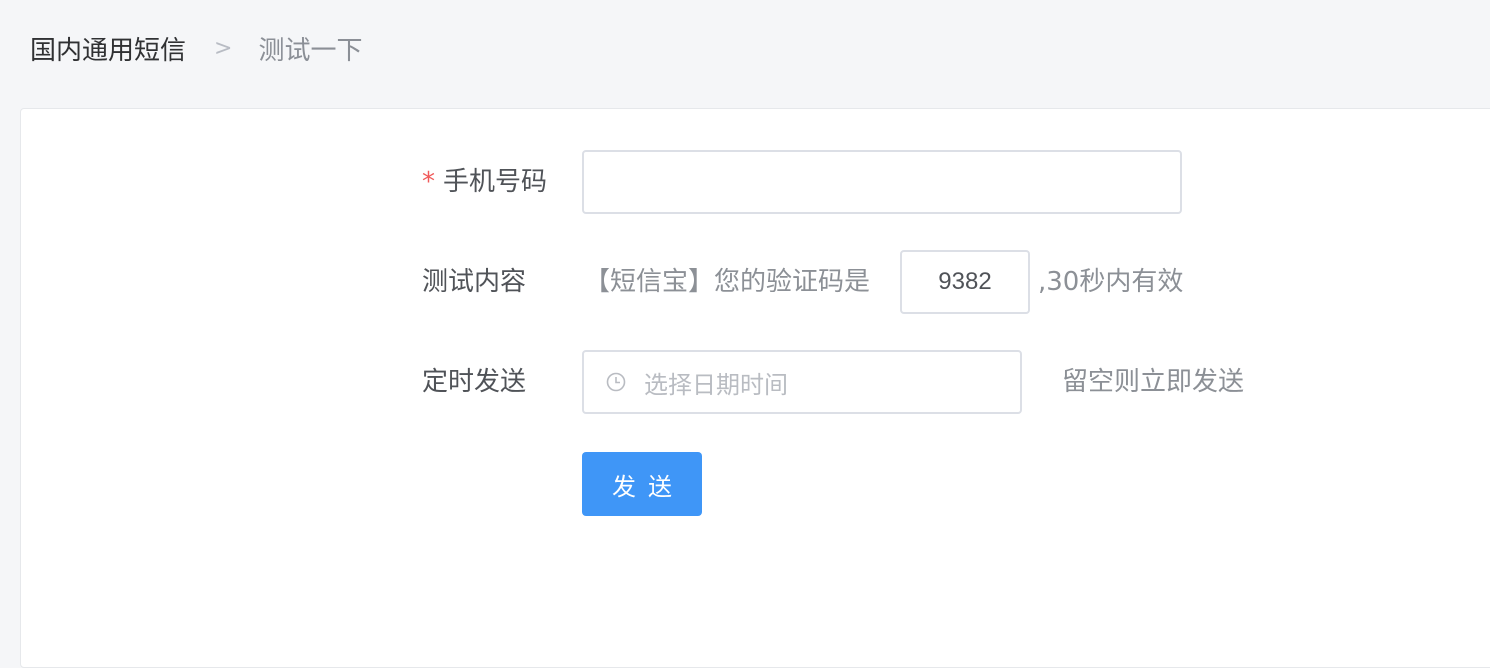 The width and height of the screenshot is (1490, 668). What do you see at coordinates (727, 282) in the screenshot?
I see `content-prefix: 【短信宝】您的验证码是` at bounding box center [727, 282].